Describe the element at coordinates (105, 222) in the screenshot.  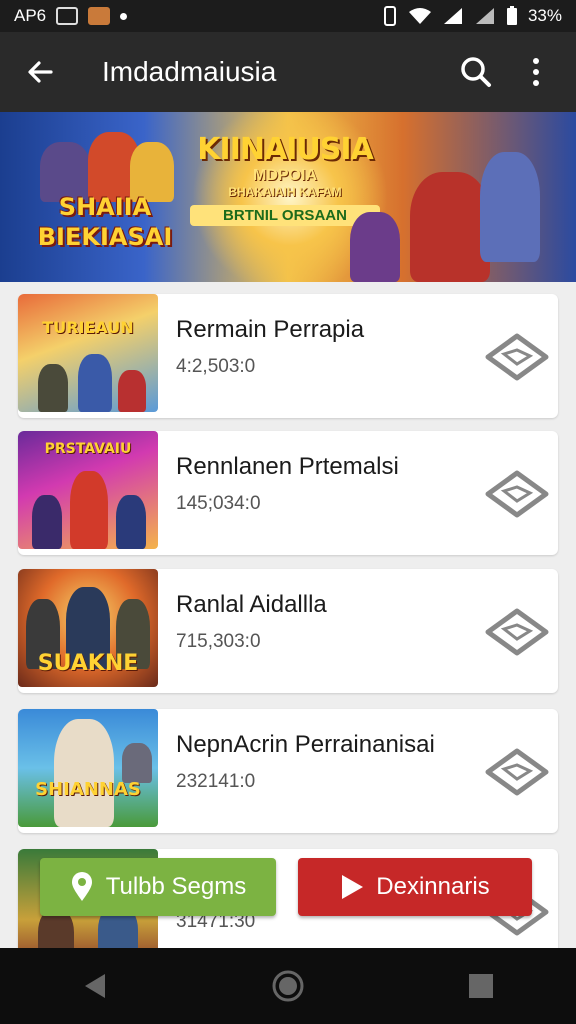
I see `banner-left-logo: SHAIIA BIEKIASAI` at that location.